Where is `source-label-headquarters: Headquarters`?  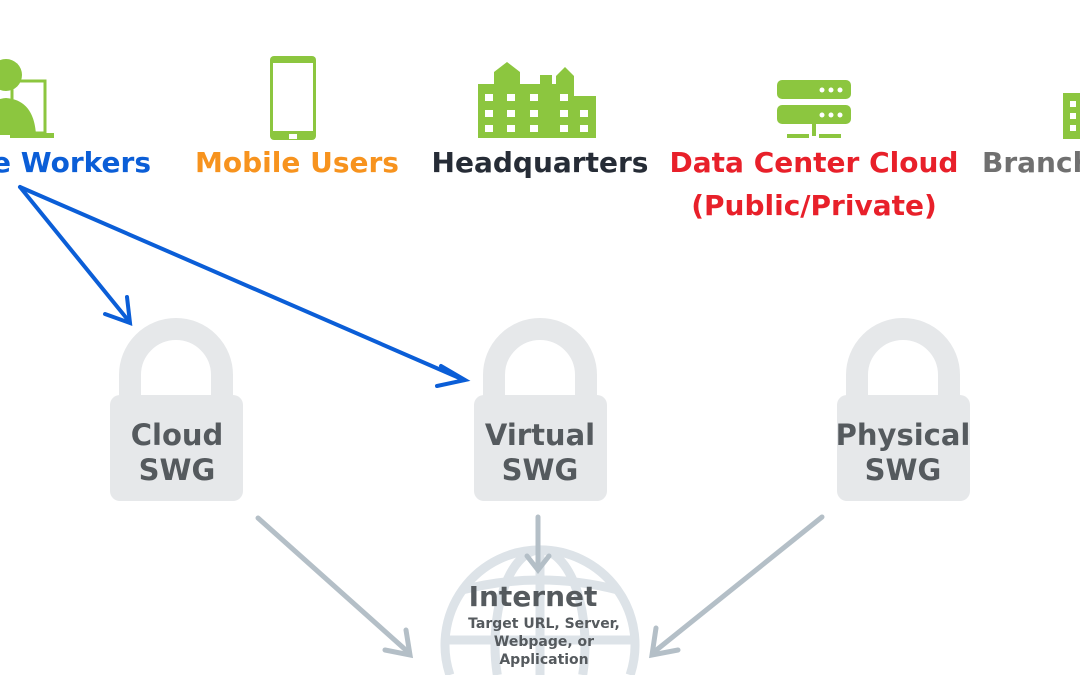
source-label-headquarters: Headquarters is located at coordinates (540, 162).